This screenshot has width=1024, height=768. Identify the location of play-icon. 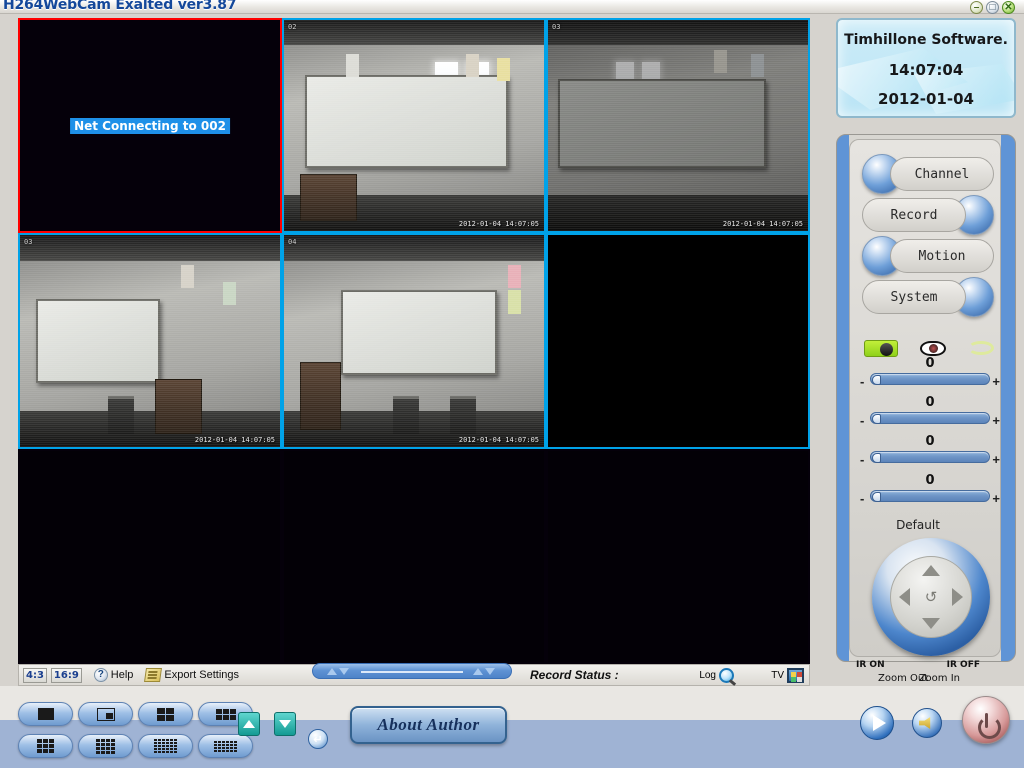
(879, 723).